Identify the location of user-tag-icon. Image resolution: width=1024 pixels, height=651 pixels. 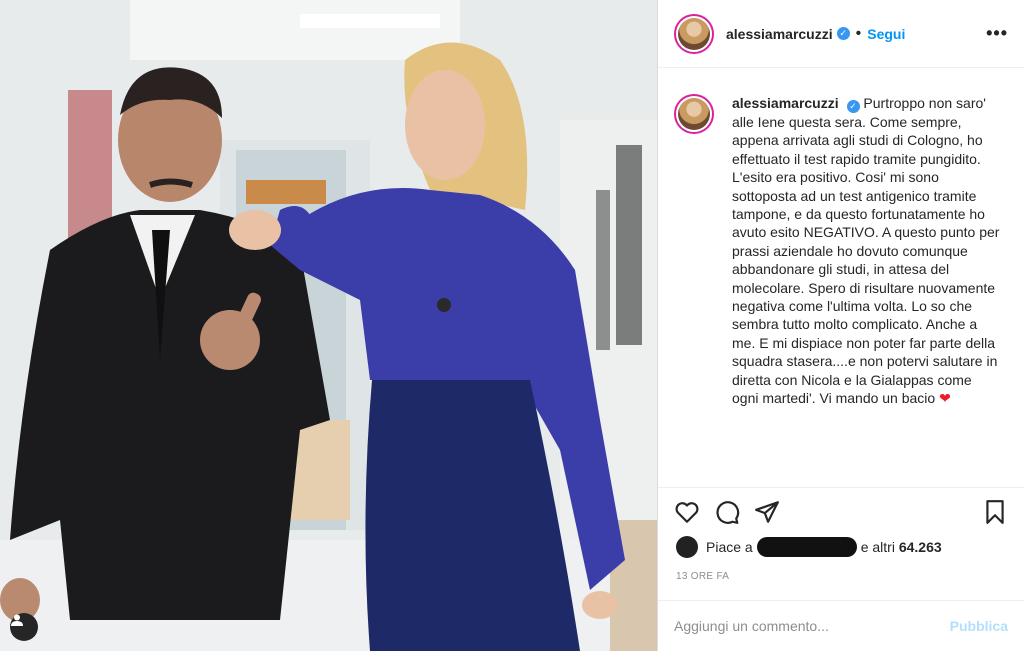
(24, 627).